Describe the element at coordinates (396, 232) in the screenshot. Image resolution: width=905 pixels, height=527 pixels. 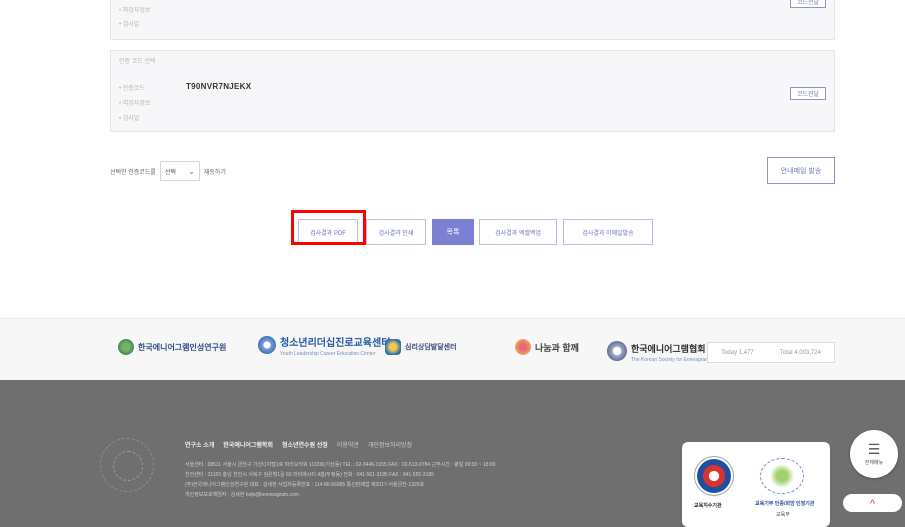
I see `result-print-button: 검사결과 인쇄` at that location.